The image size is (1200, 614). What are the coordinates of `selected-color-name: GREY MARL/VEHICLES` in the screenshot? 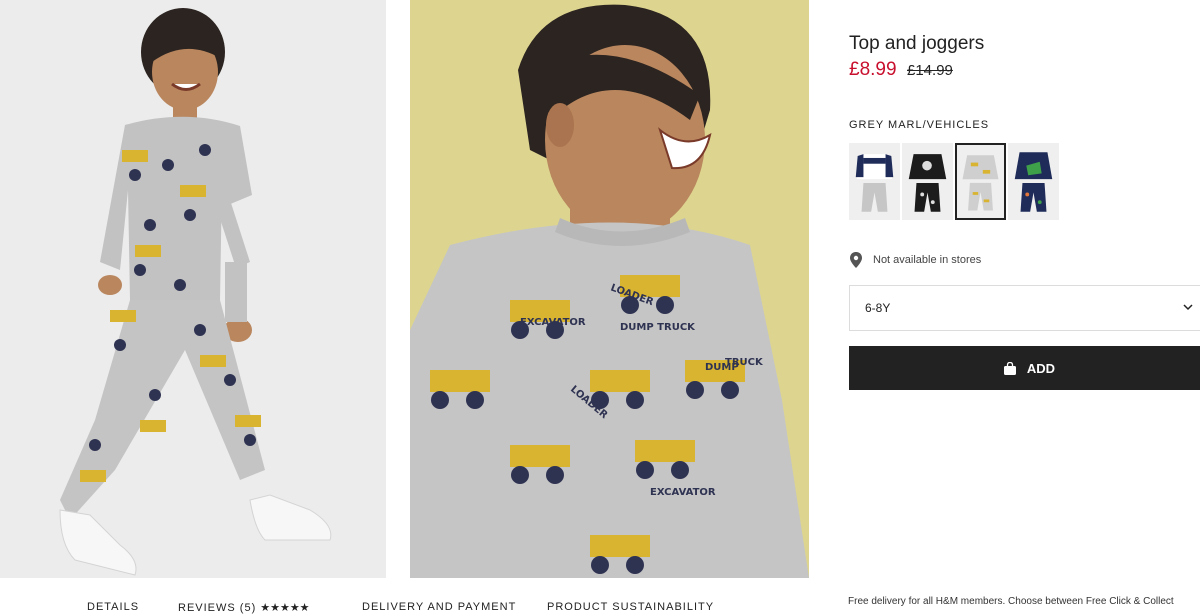 It's located at (919, 125).